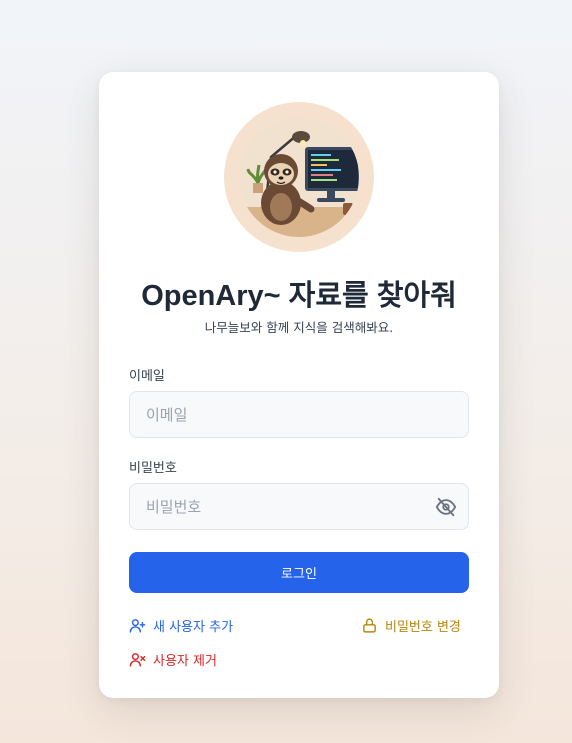 This screenshot has height=743, width=572. I want to click on remove-user-label: 사용자 제거, so click(185, 661).